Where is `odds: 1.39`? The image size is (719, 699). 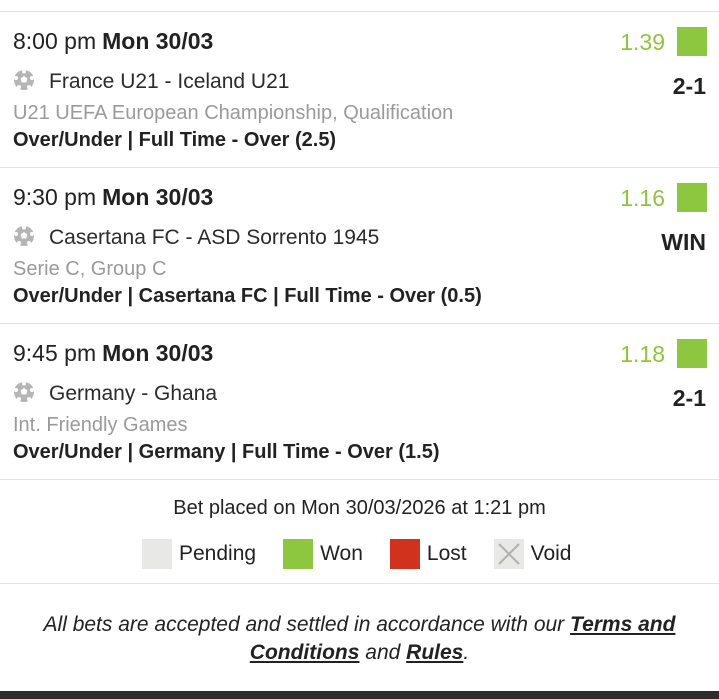 odds: 1.39 is located at coordinates (642, 42).